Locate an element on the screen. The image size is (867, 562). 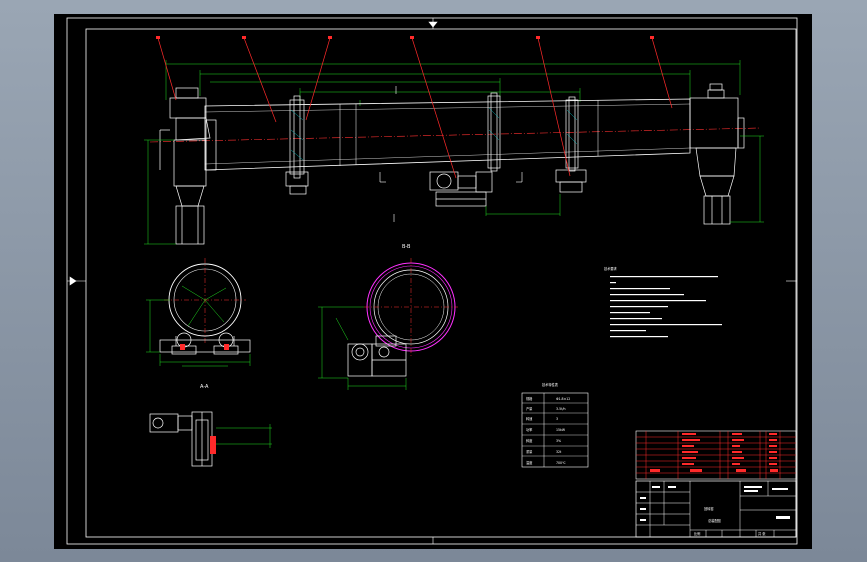
spec-value-1: 3-5t/h is located at coordinates (561, 409).